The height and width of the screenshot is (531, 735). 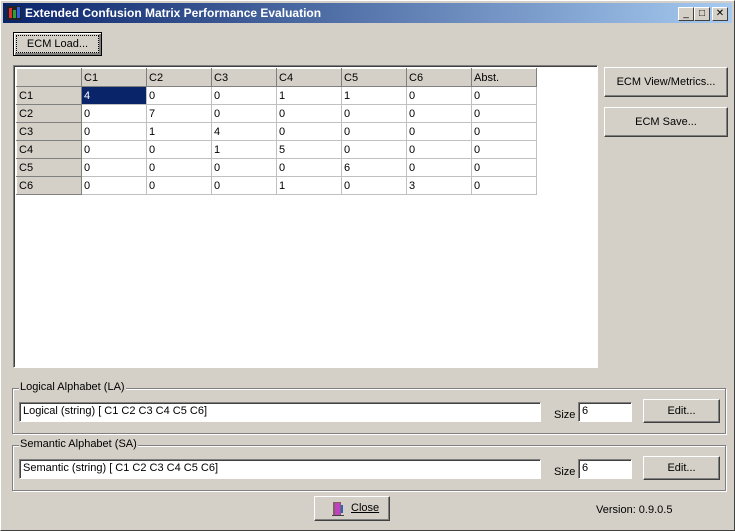 I want to click on app-icon, so click(x=14, y=13).